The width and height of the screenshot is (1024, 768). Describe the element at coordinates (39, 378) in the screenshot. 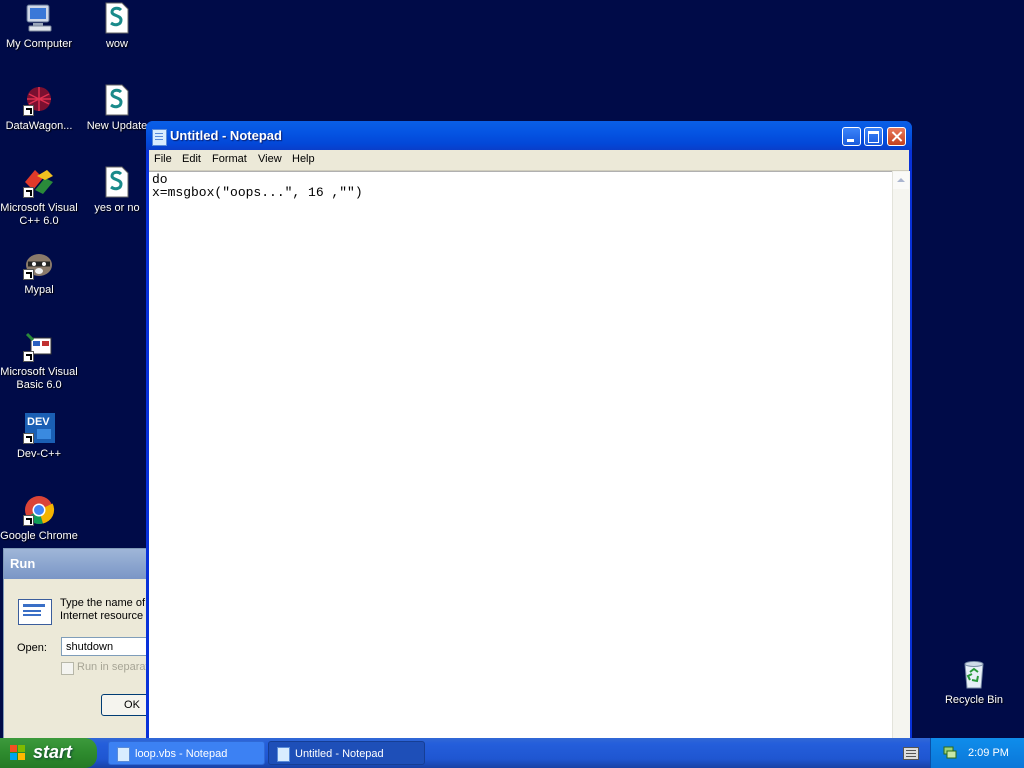

I see `desktop-icon-label: Microsoft Visual Basic 6.0` at that location.